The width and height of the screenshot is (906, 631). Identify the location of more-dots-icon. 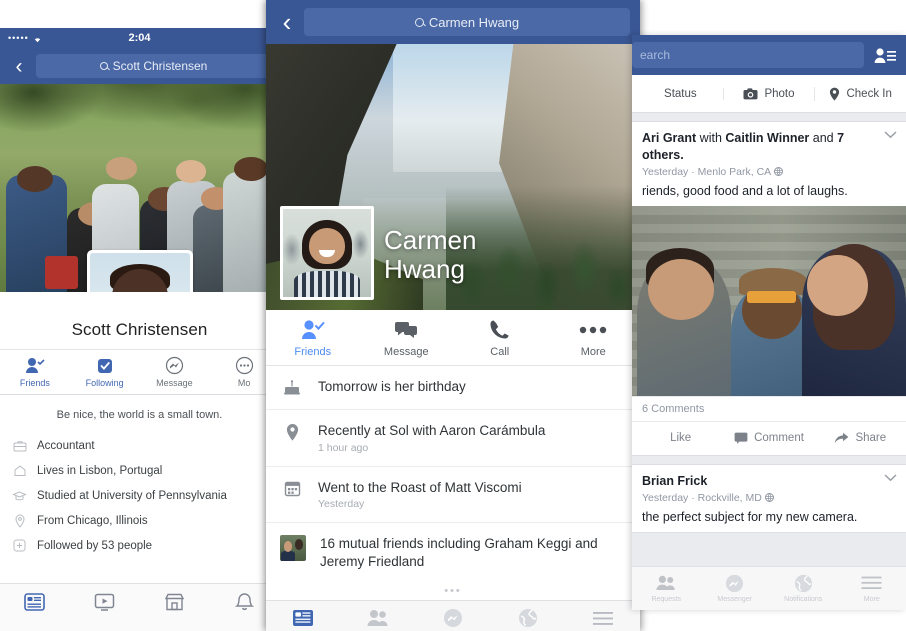
(594, 330).